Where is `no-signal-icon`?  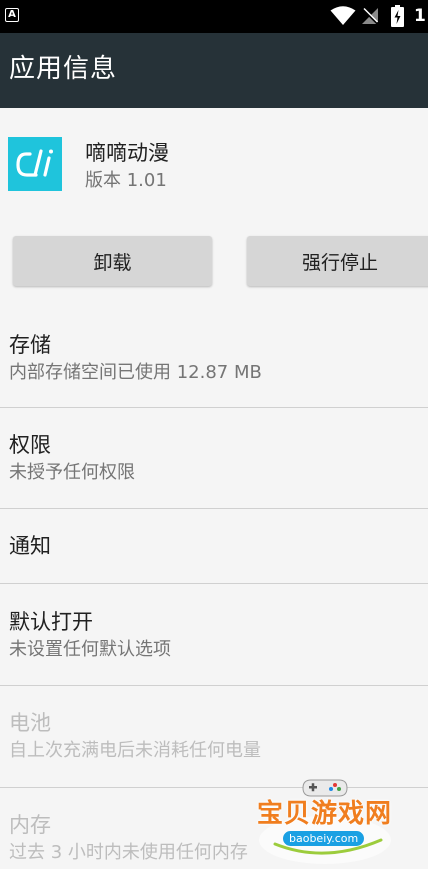
no-signal-icon is located at coordinates (370, 16).